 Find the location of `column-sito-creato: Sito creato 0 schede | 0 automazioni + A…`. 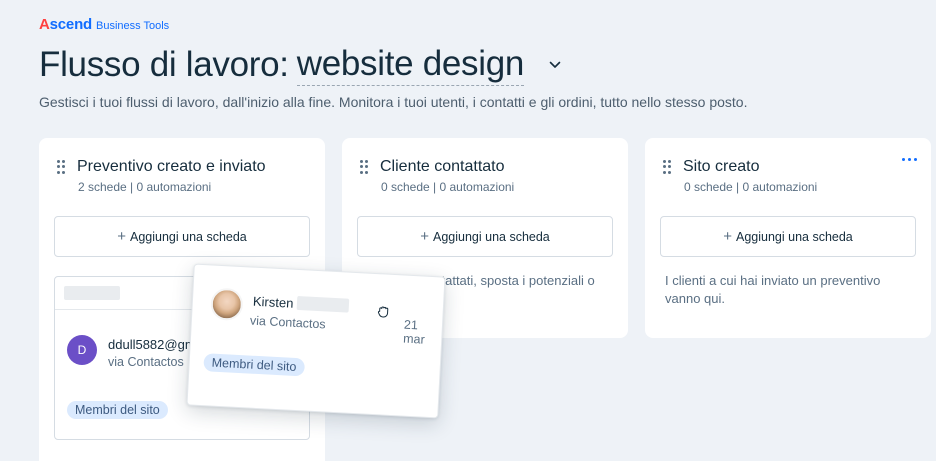

column-sito-creato: Sito creato 0 schede | 0 automazioni + A… is located at coordinates (788, 238).